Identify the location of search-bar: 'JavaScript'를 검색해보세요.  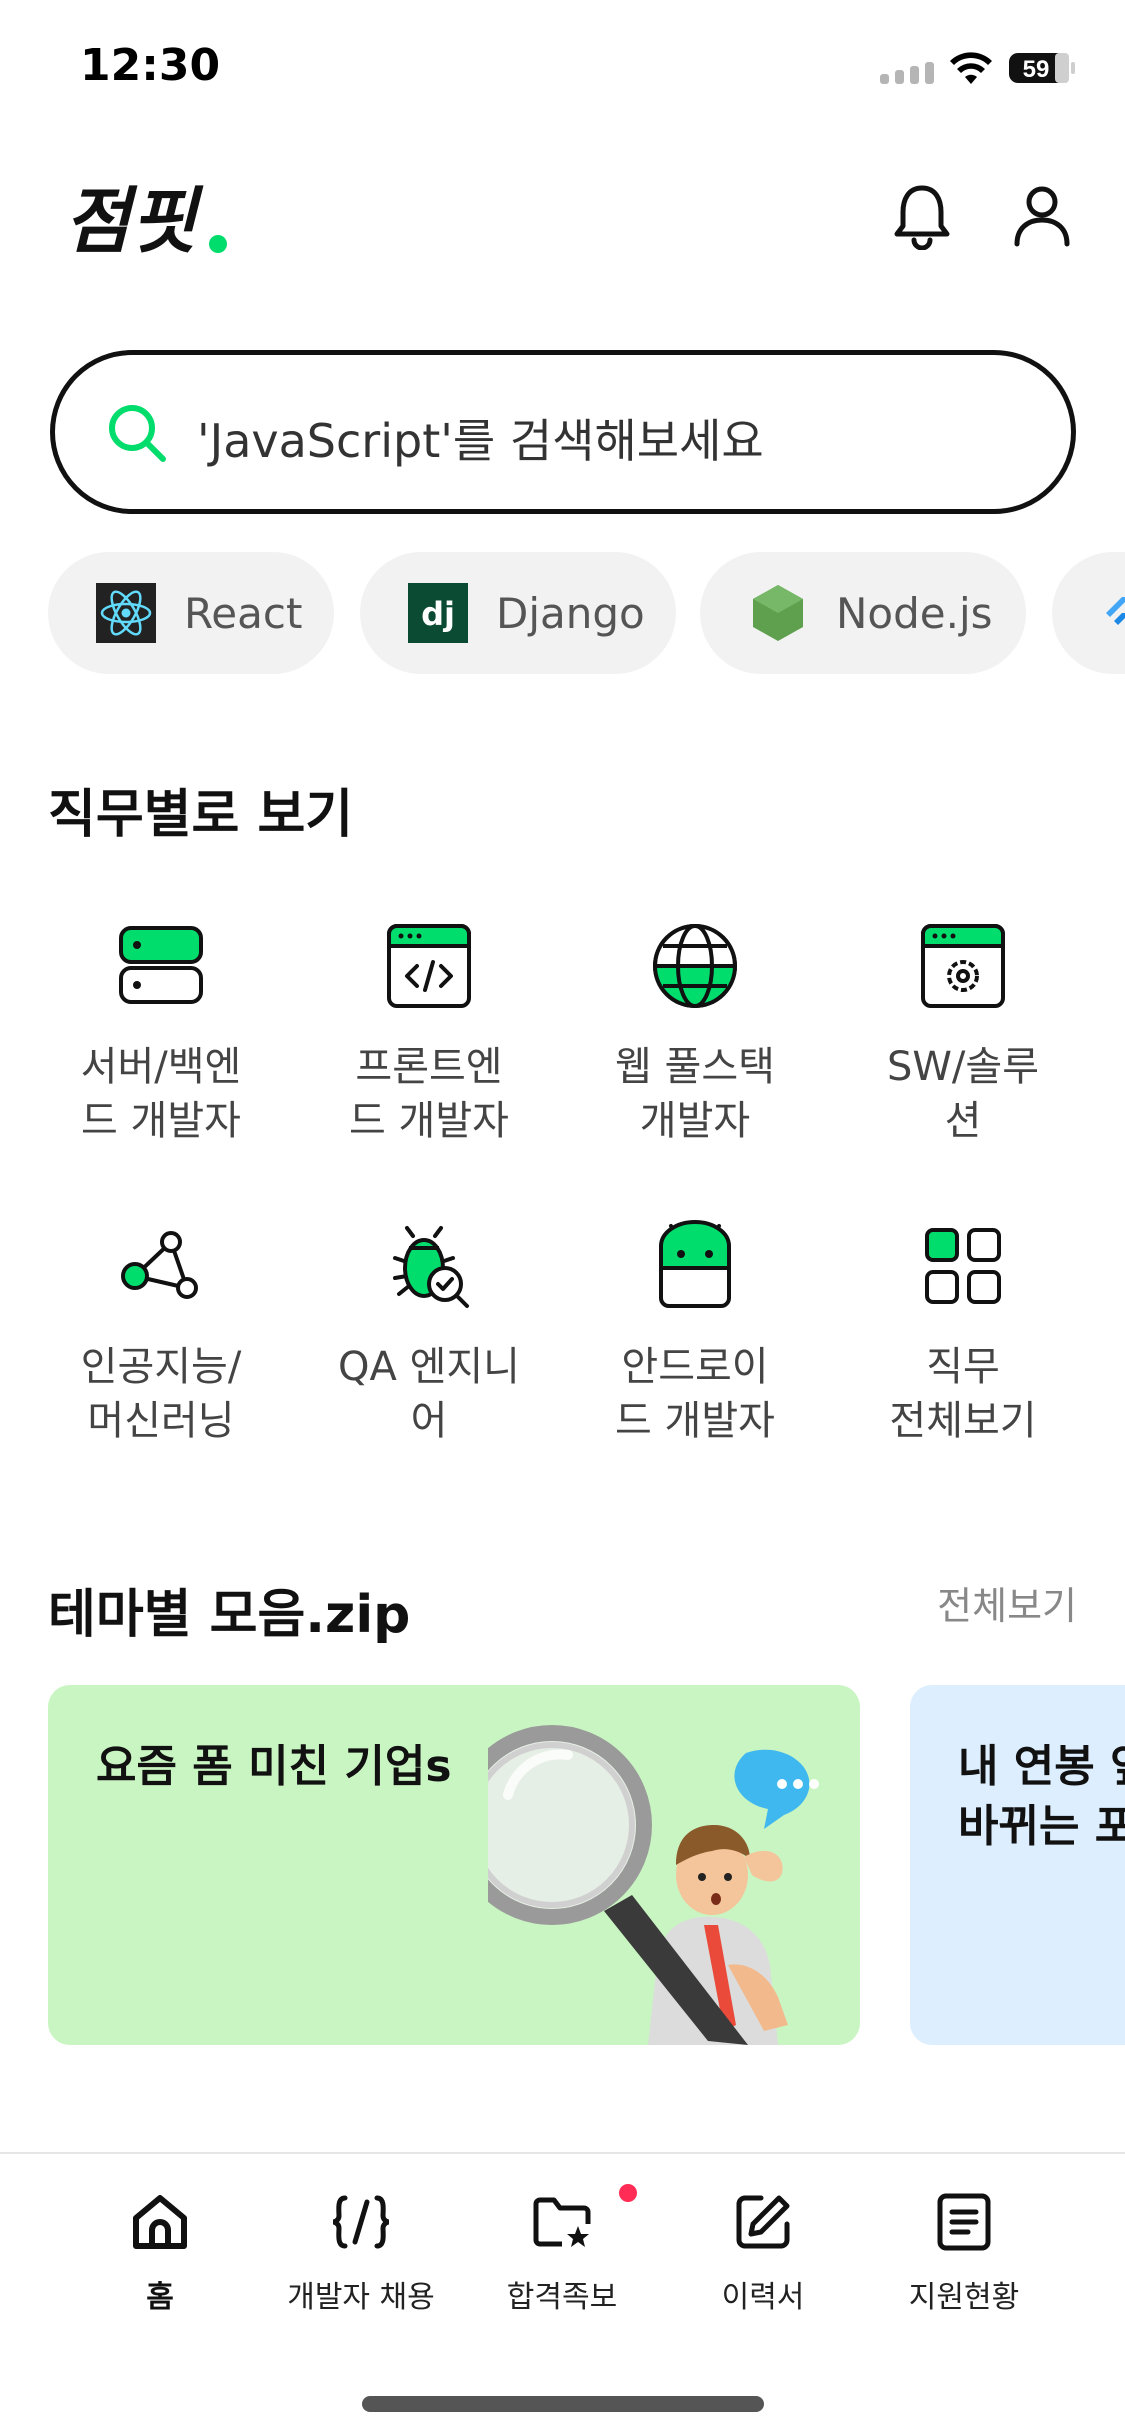
(563, 432).